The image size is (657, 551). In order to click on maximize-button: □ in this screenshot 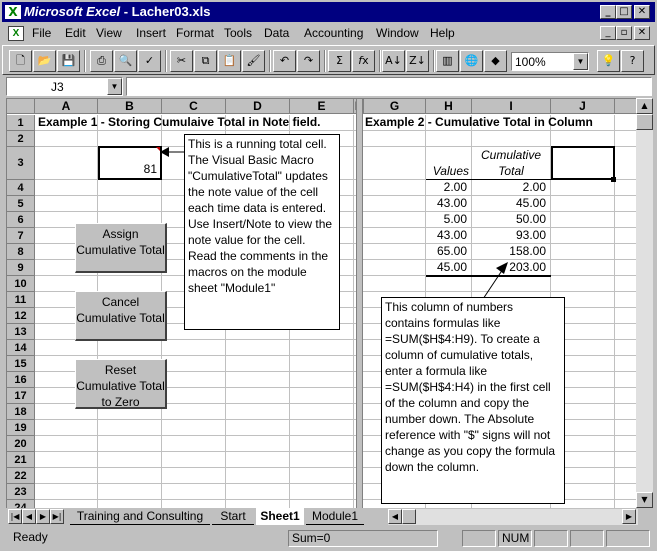, I will do `click(624, 12)`.